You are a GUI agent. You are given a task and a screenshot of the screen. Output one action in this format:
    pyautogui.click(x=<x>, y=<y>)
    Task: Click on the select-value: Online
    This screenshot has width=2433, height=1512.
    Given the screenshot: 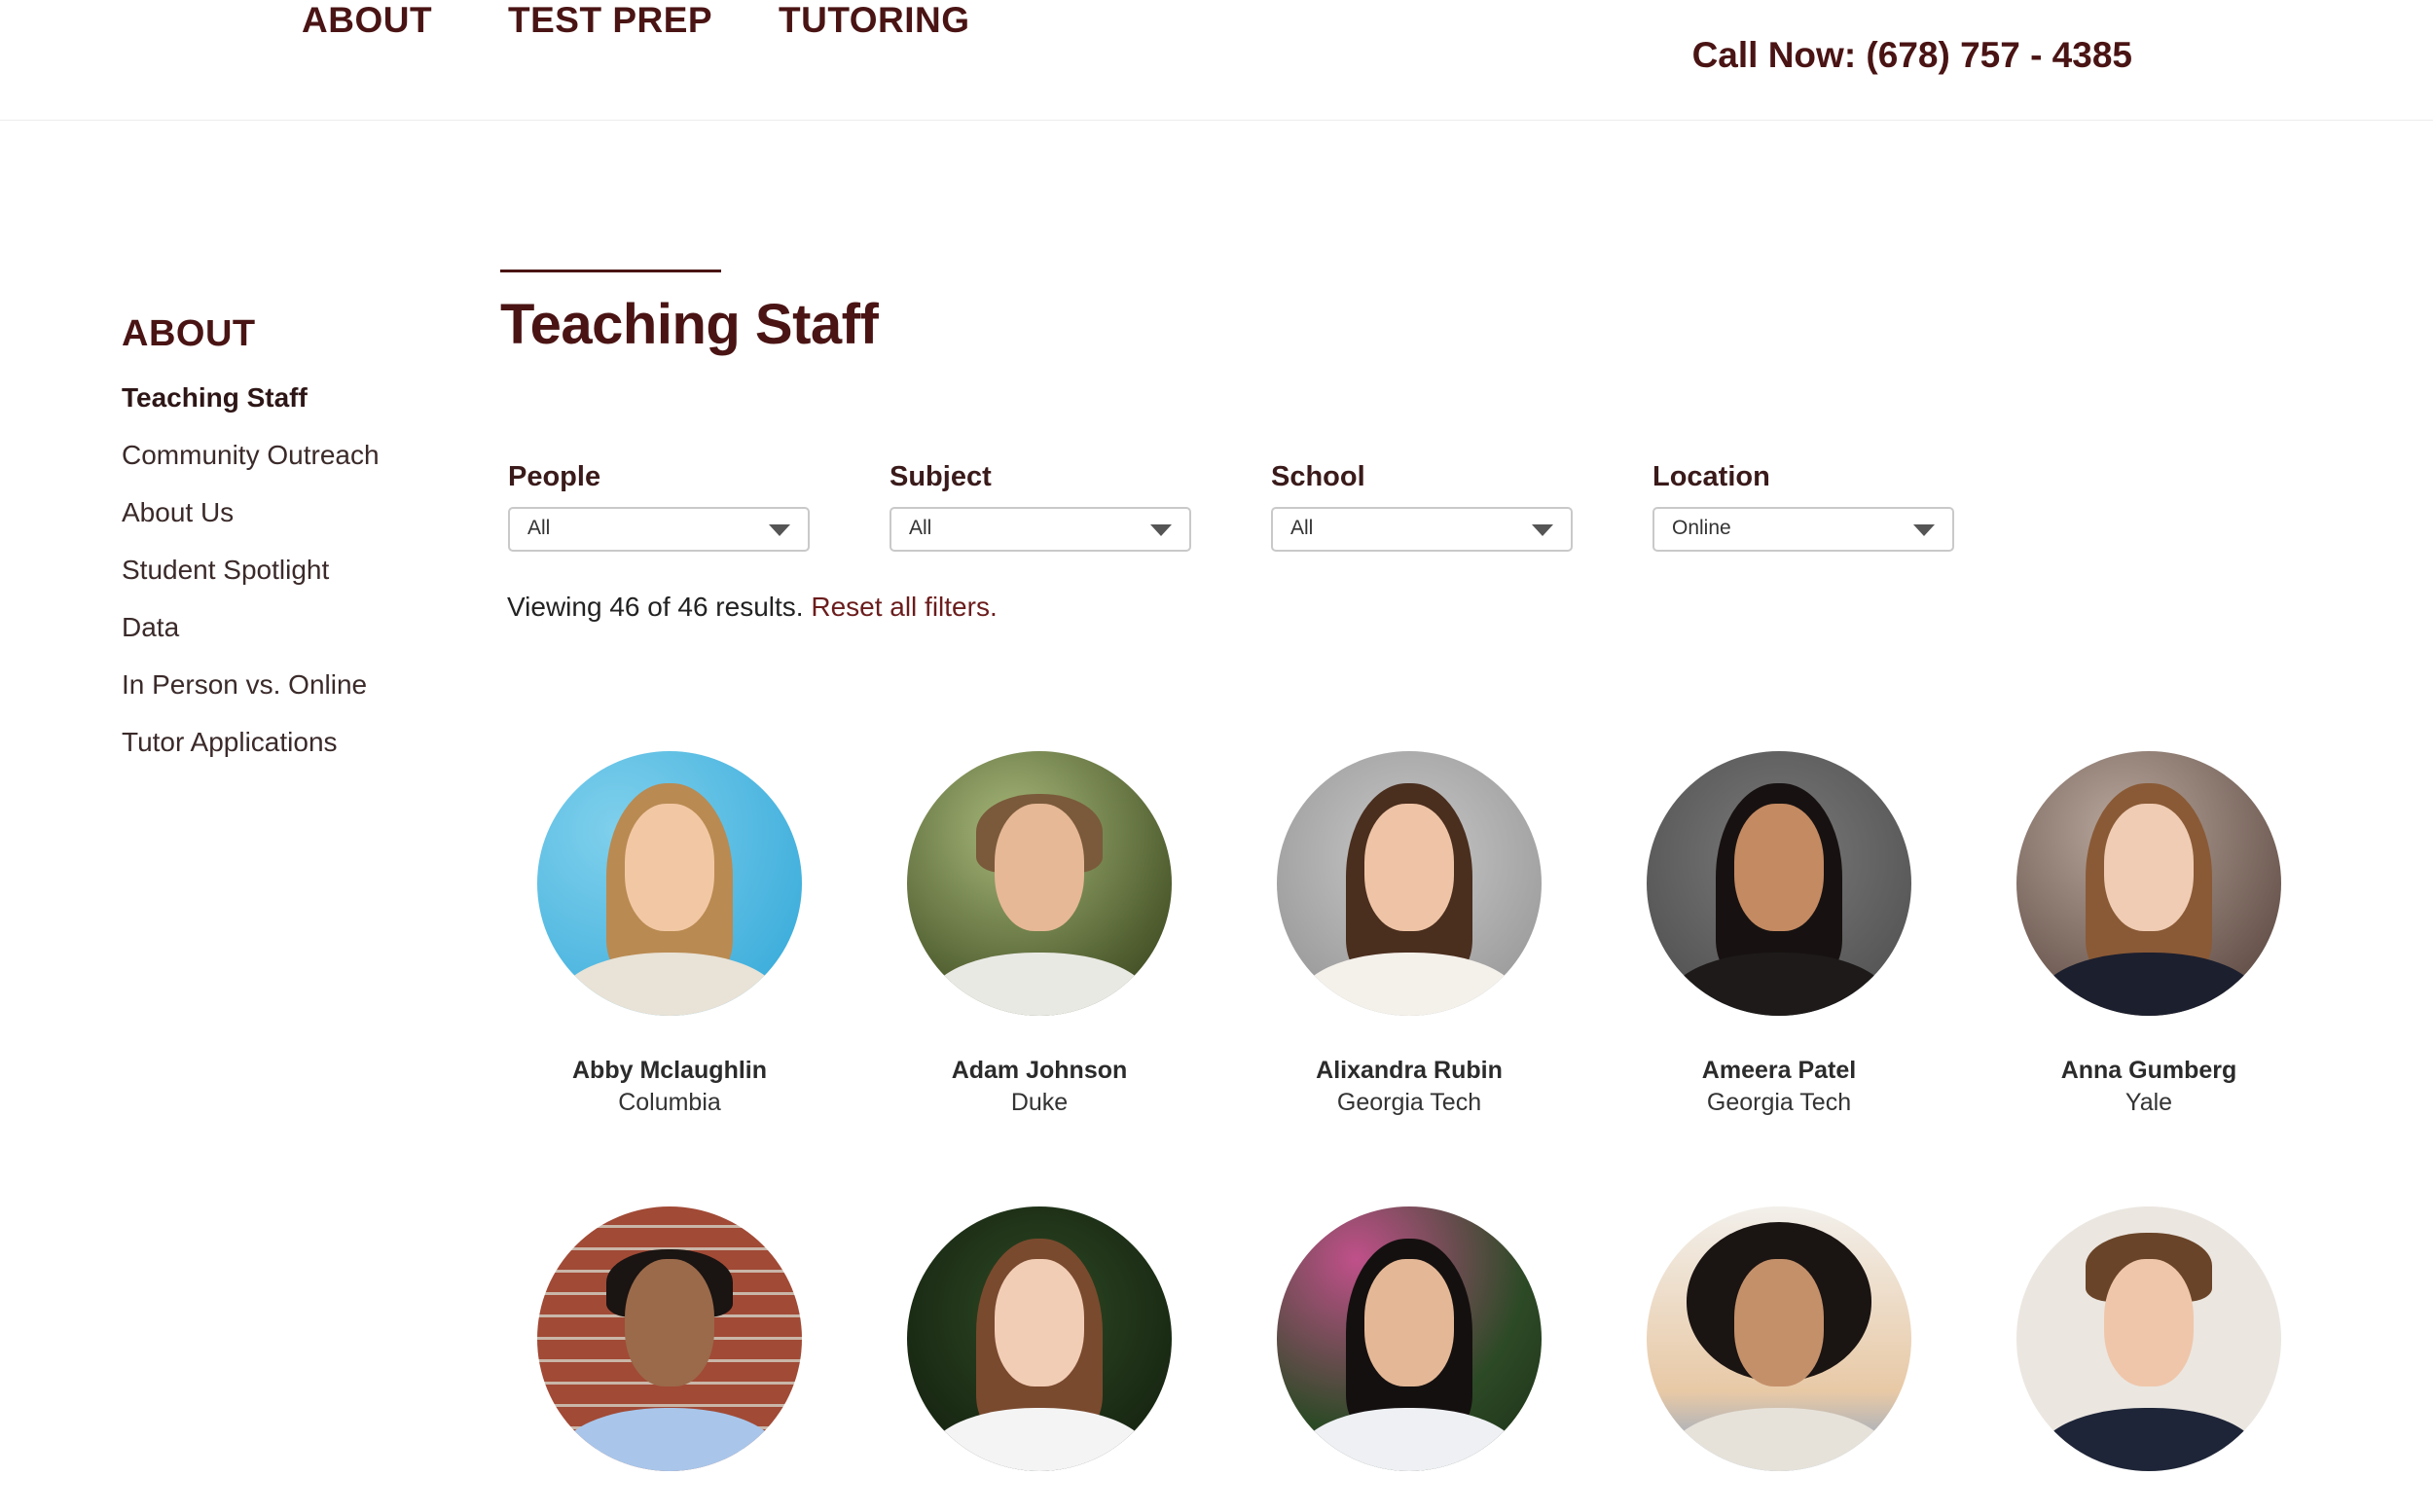 What is the action you would take?
    pyautogui.click(x=1701, y=528)
    